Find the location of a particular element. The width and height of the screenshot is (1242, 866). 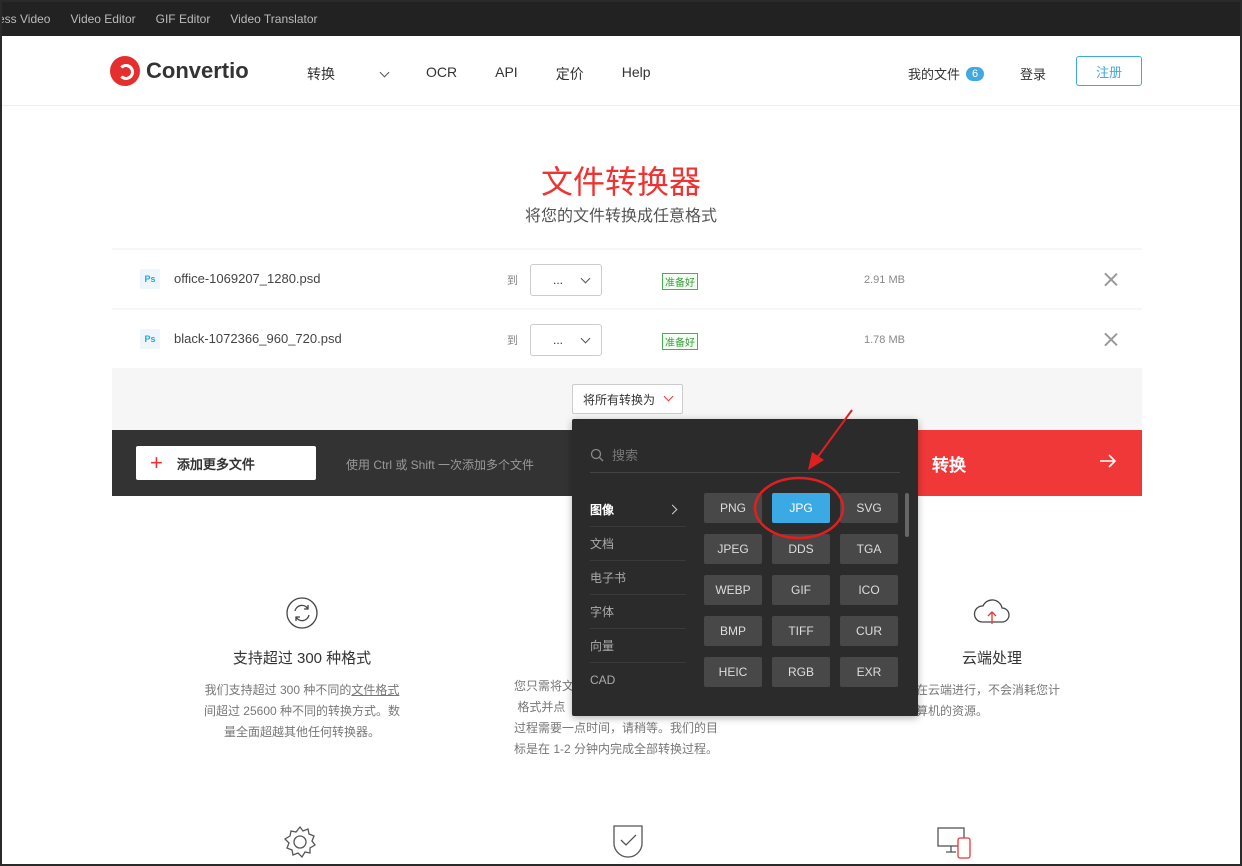

category-cad: CAD is located at coordinates (638, 680).